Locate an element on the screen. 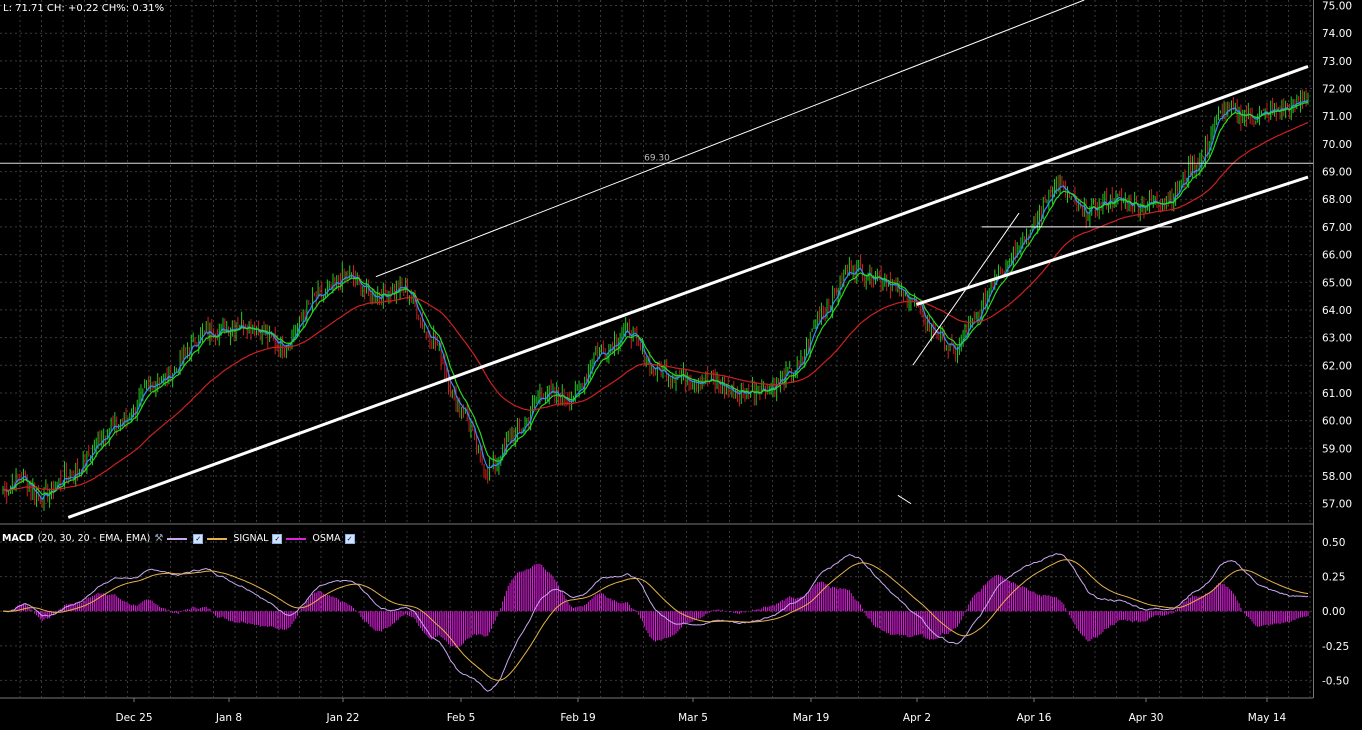 Image resolution: width=1362 pixels, height=730 pixels. macd-tick-label: -0.25 is located at coordinates (1335, 647).